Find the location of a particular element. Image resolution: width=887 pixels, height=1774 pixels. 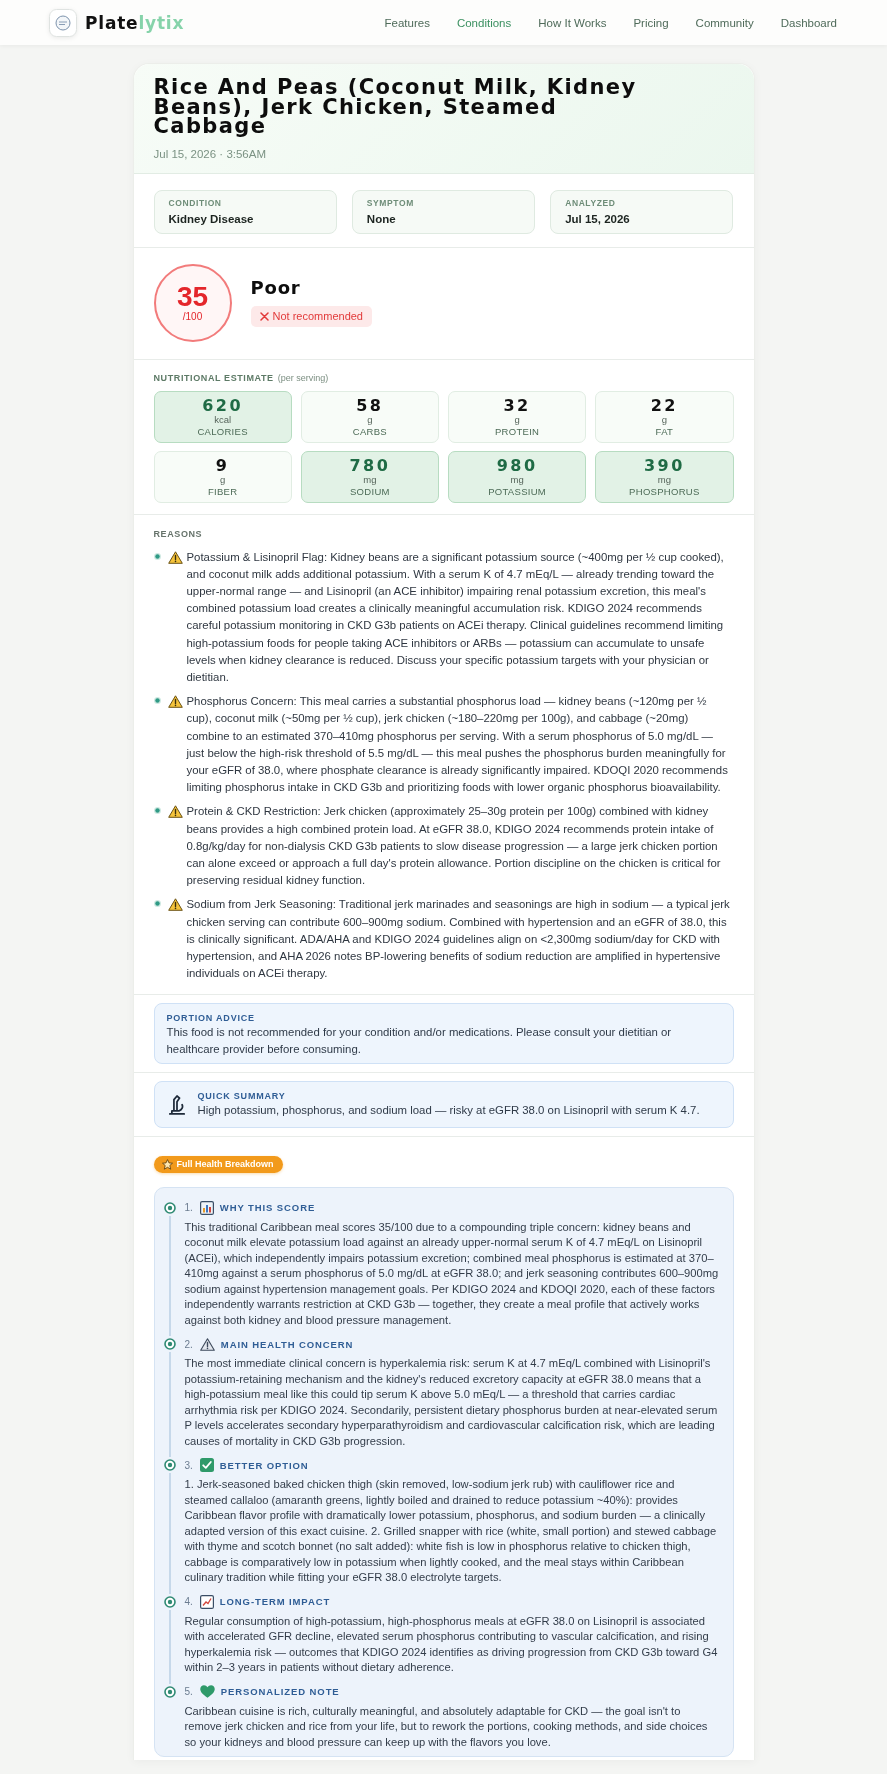

nutrient-value: 780 is located at coordinates (370, 465).